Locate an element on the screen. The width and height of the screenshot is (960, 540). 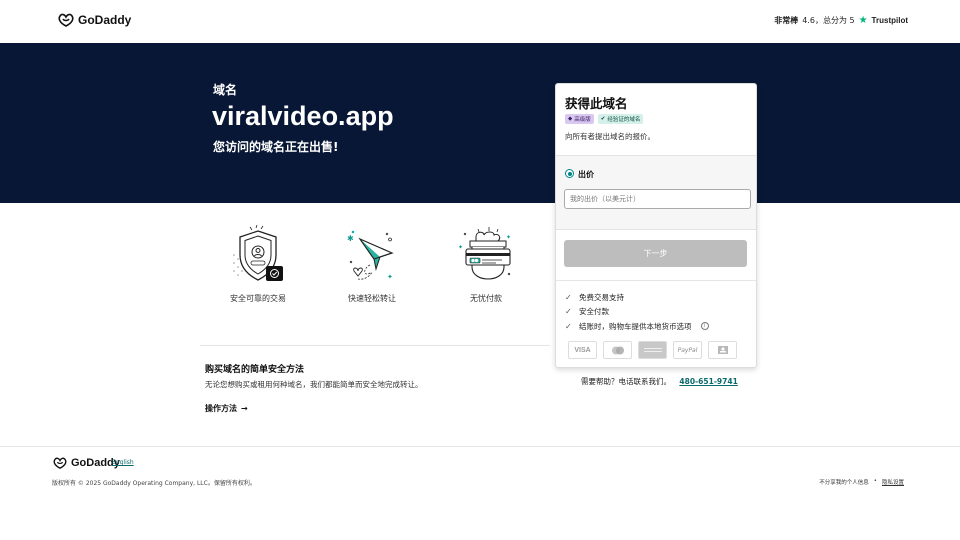
benefits-list: ✓ 免费交易支持 ✓ 安全付款 ✓ 结账时，购物车提供本地货币选项 i is located at coordinates (637, 312).